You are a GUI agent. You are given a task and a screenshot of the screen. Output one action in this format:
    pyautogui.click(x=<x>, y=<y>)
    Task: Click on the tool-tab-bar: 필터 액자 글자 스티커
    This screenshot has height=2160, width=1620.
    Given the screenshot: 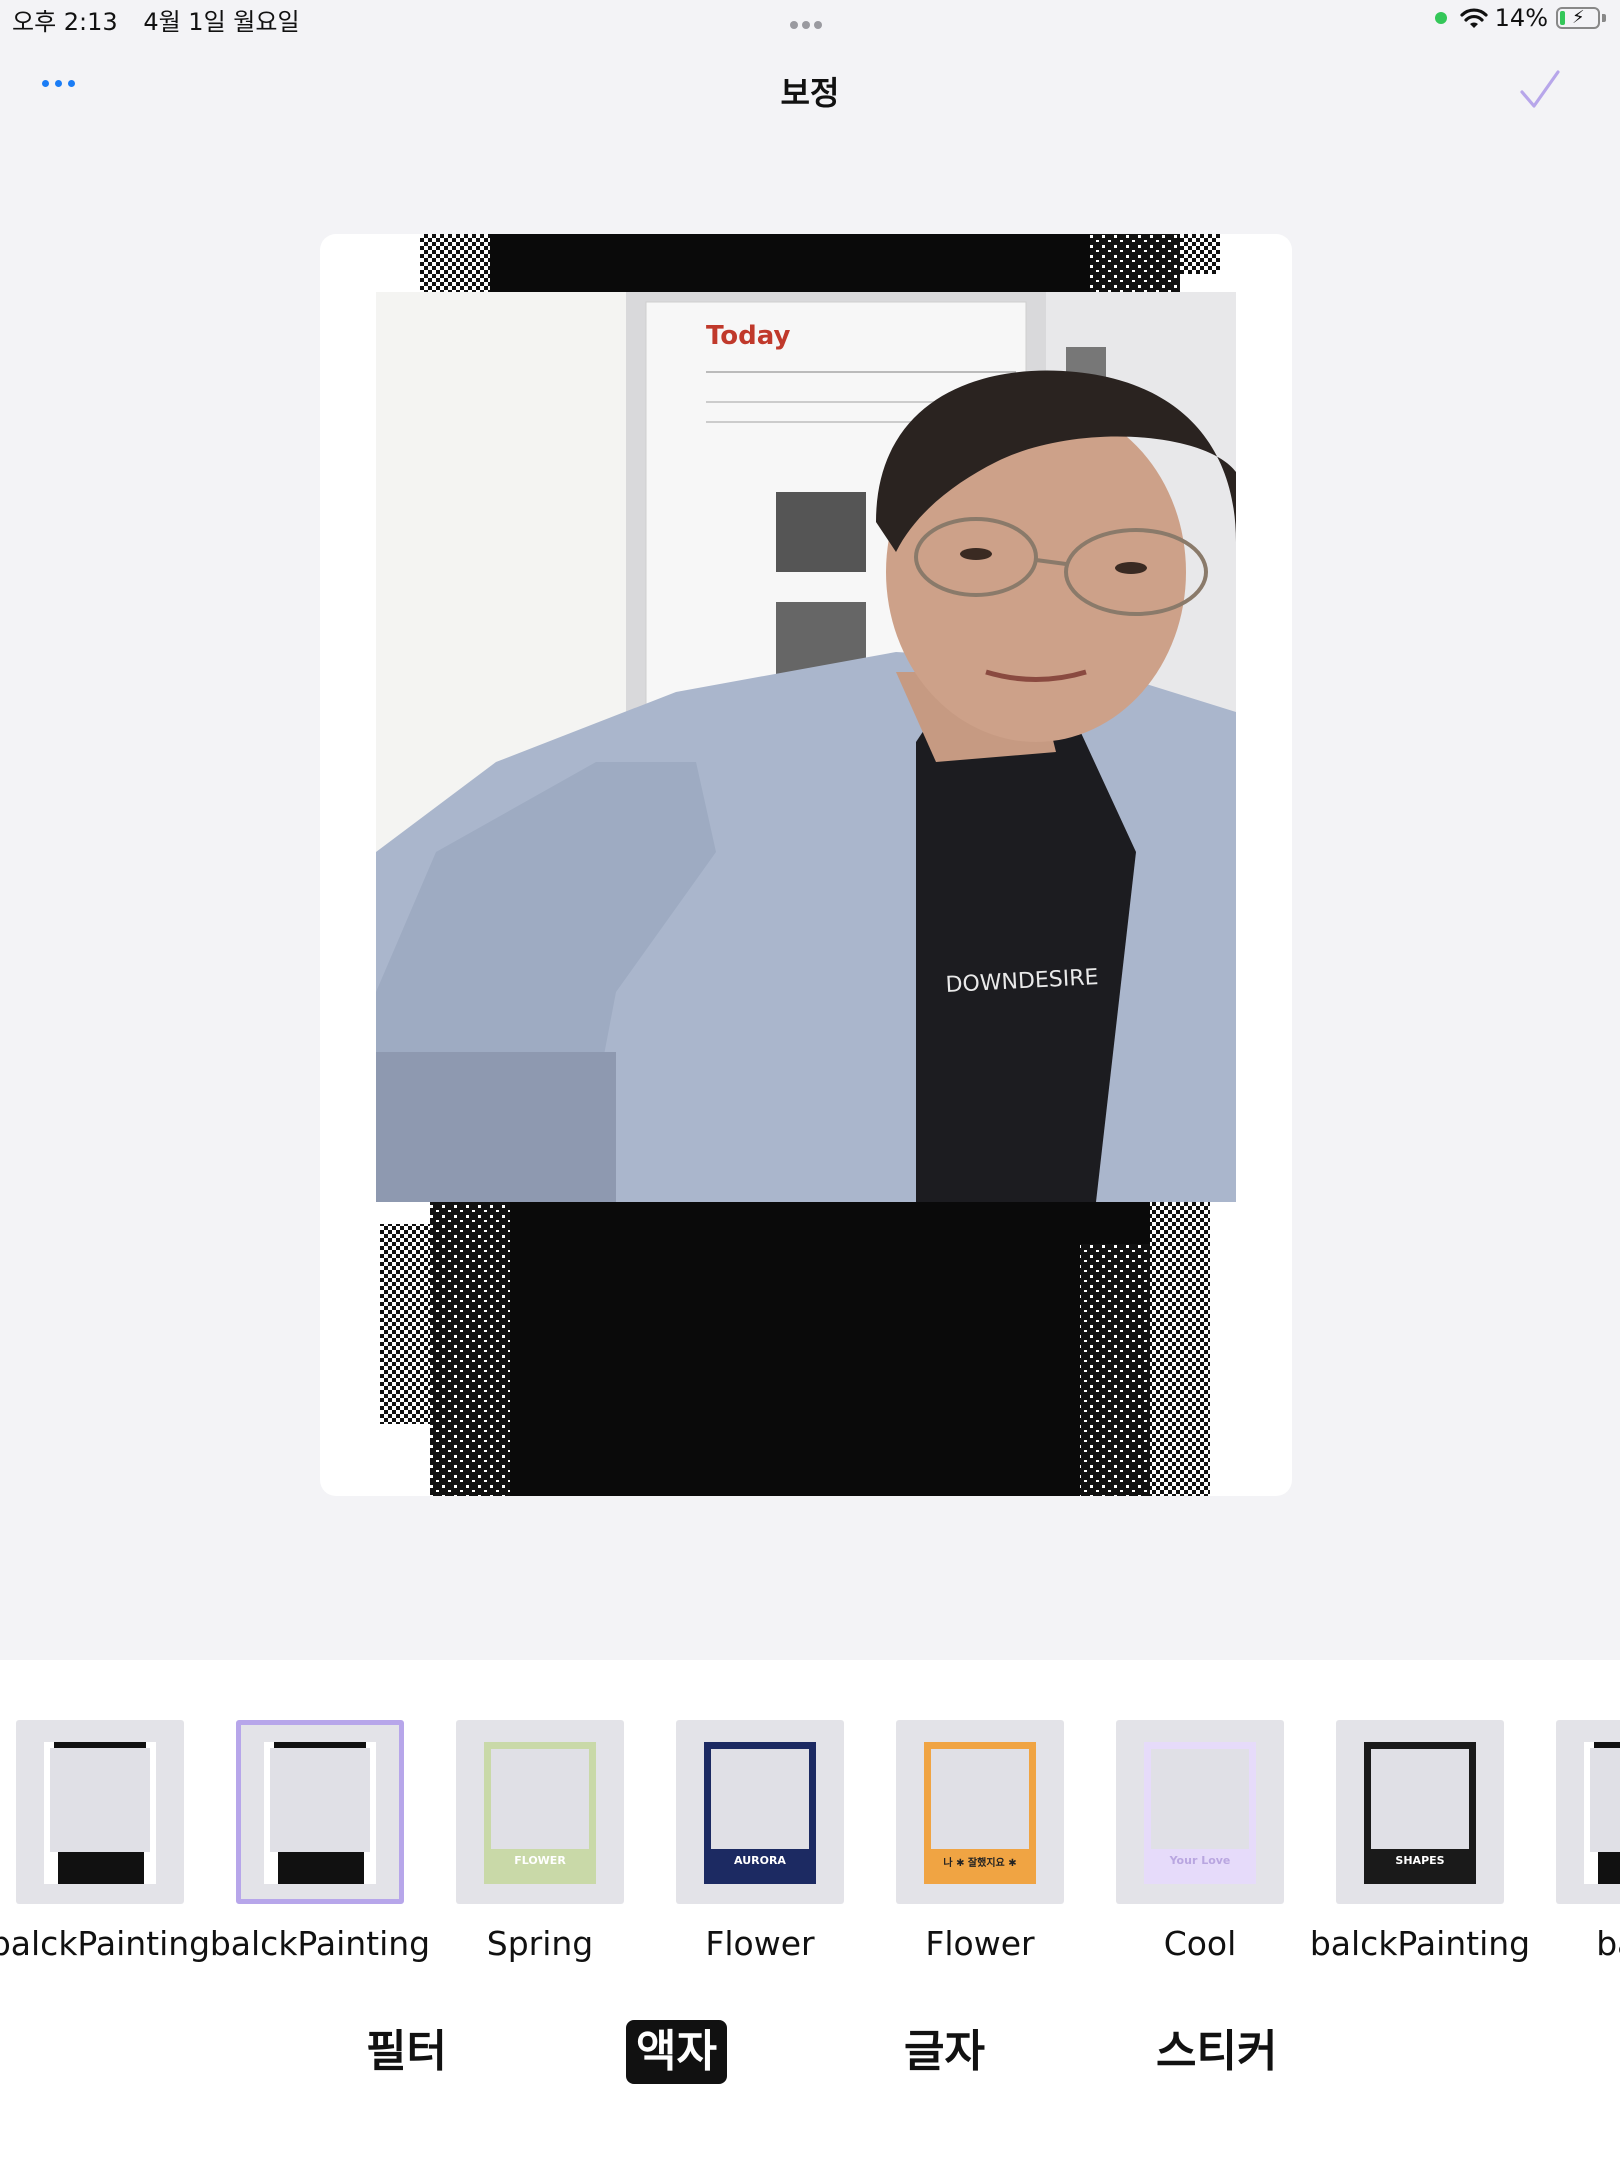 What is the action you would take?
    pyautogui.click(x=810, y=2060)
    